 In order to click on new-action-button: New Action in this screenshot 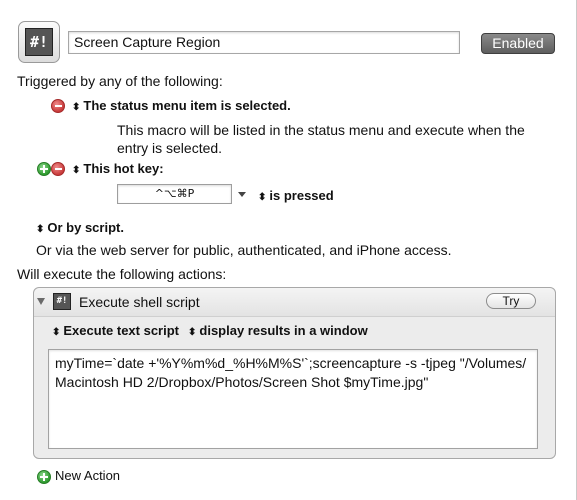, I will do `click(87, 475)`.